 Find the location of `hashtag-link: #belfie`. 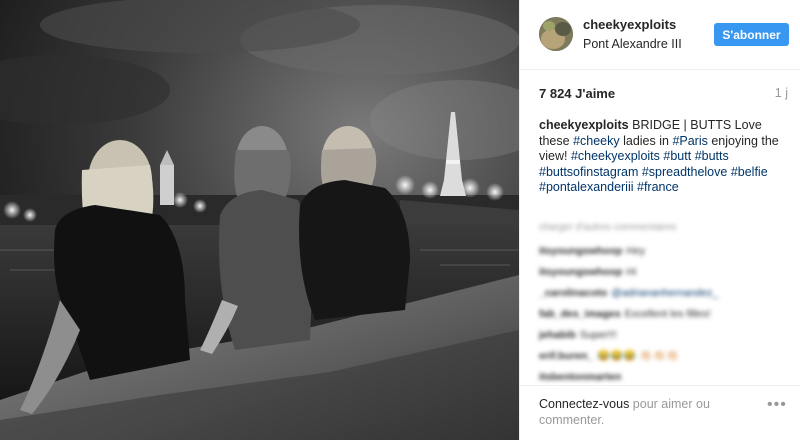

hashtag-link: #belfie is located at coordinates (749, 172).